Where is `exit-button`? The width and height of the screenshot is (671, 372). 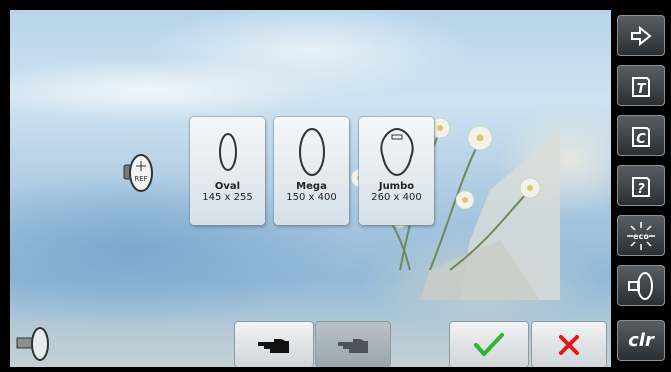
exit-button is located at coordinates (641, 35).